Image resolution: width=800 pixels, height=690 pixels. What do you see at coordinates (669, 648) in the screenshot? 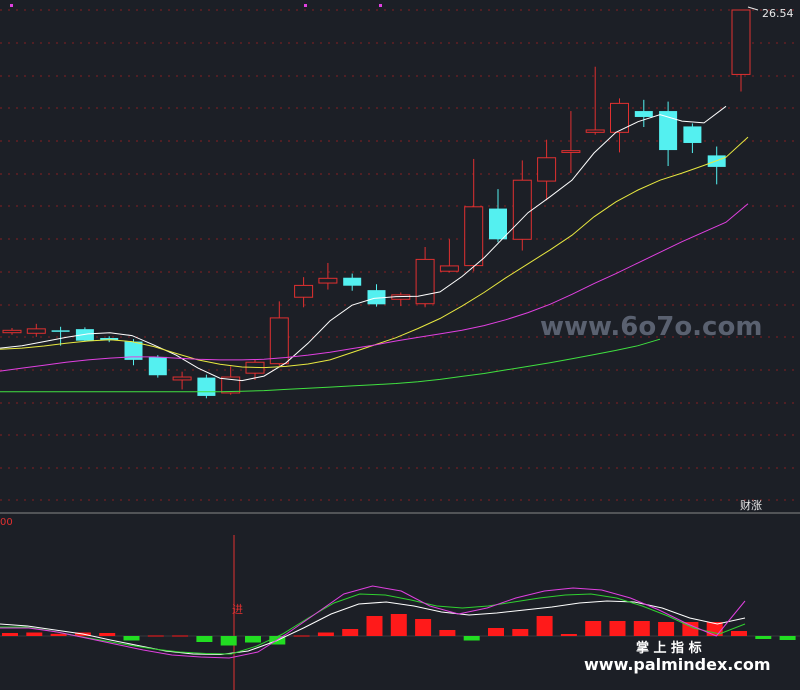
I see `watermark-cn: 掌 上 指 标` at bounding box center [669, 648].